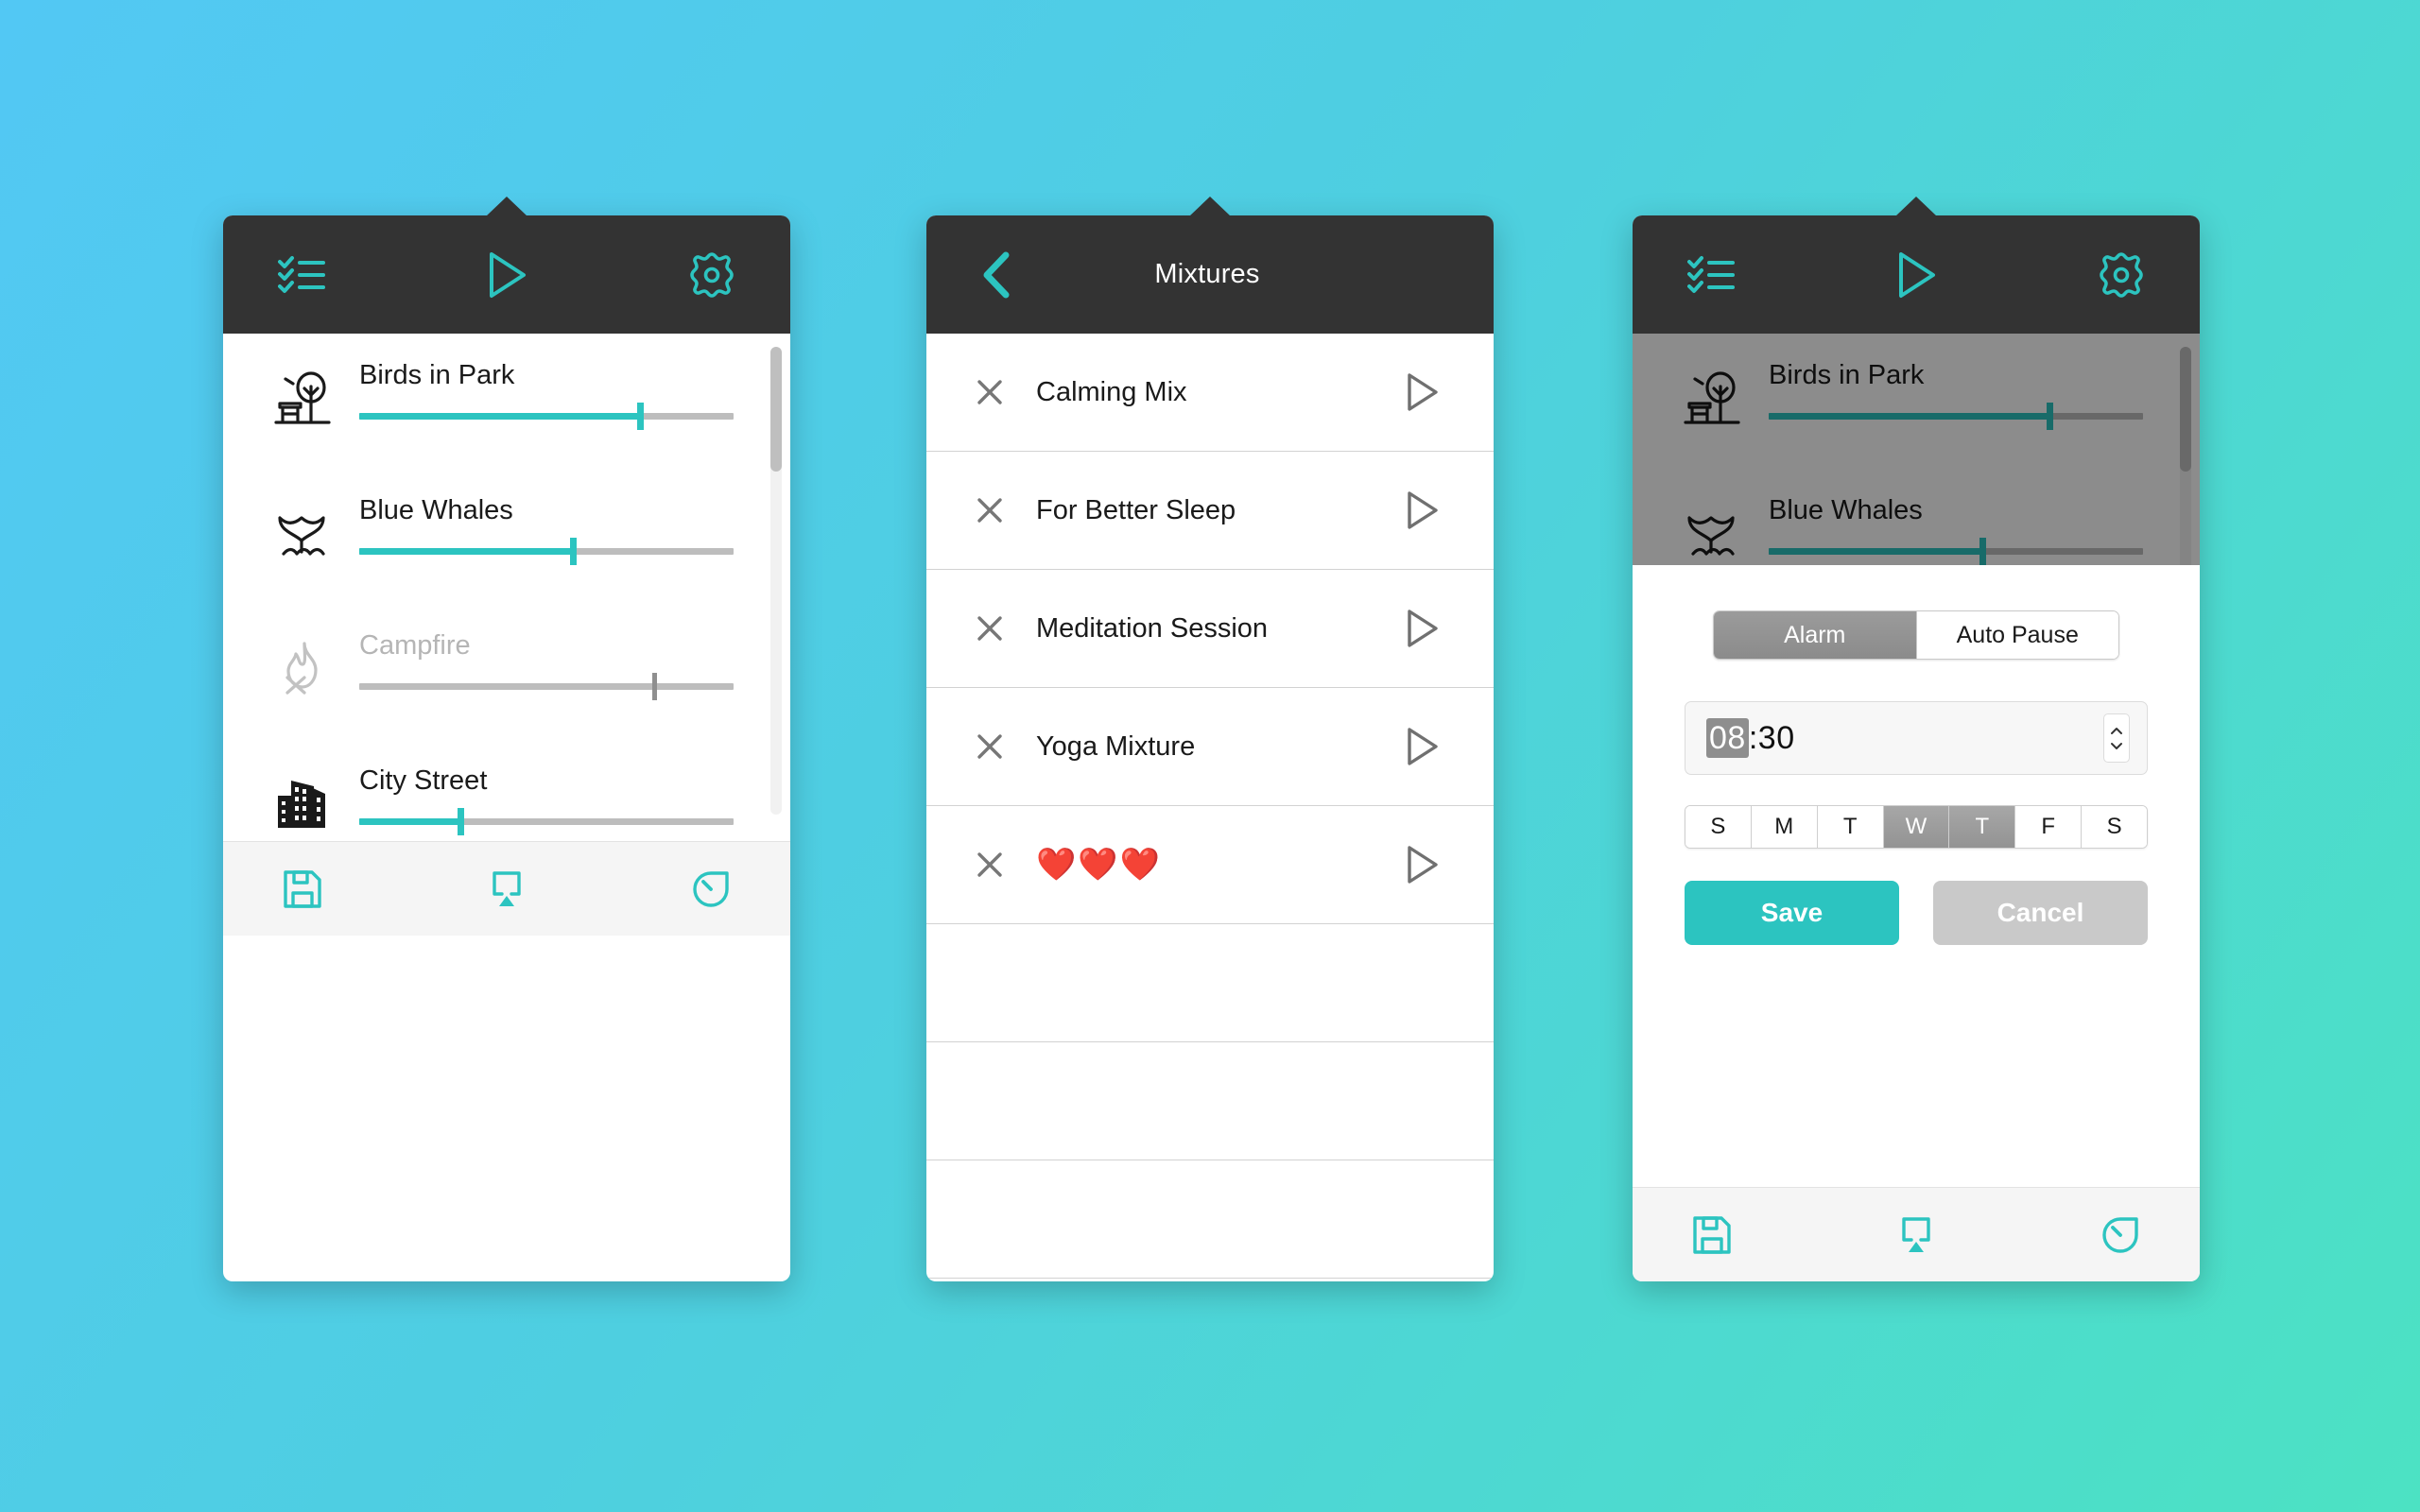 Image resolution: width=2420 pixels, height=1512 pixels. I want to click on sounds-toolbar, so click(506, 888).